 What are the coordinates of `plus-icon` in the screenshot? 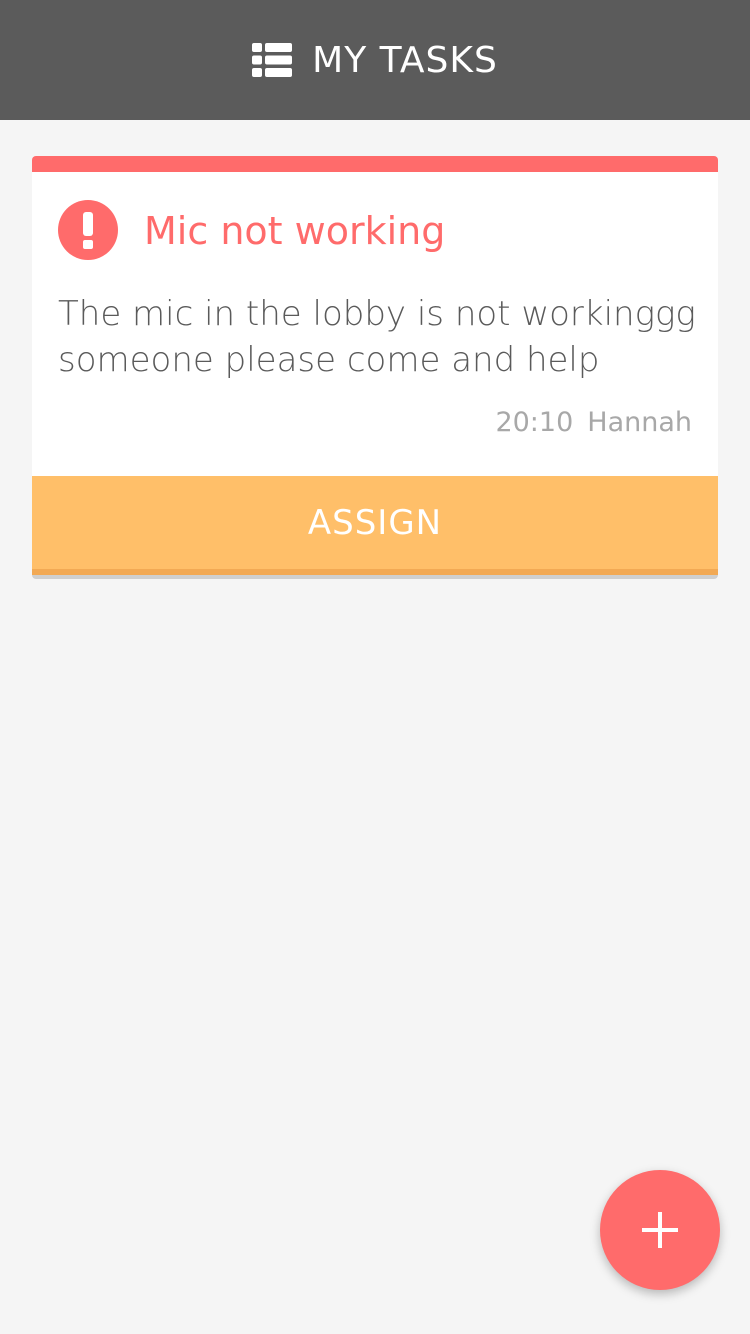 It's located at (660, 1230).